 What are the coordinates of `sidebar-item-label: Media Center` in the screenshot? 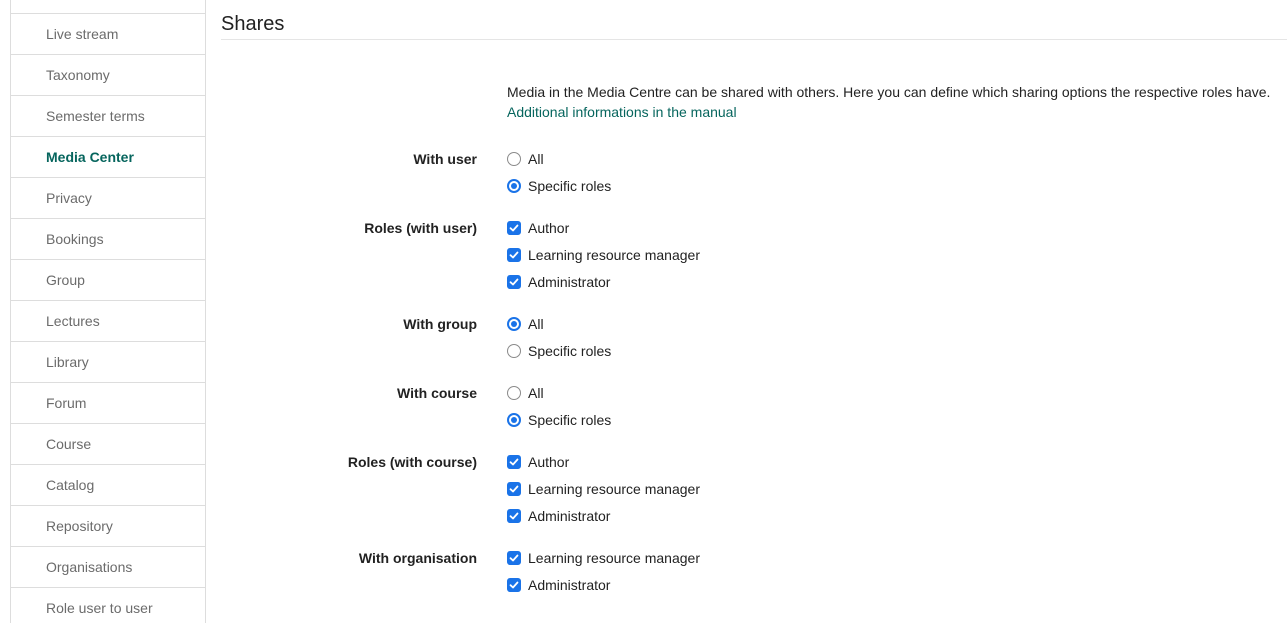 It's located at (90, 157).